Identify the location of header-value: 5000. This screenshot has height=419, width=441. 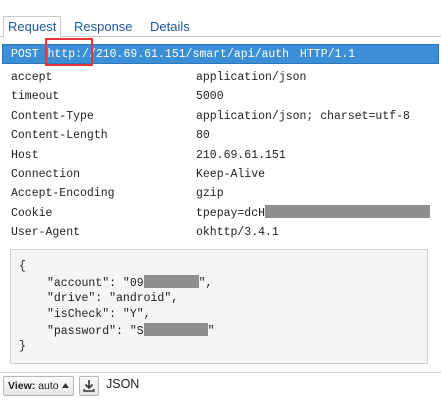
(210, 97).